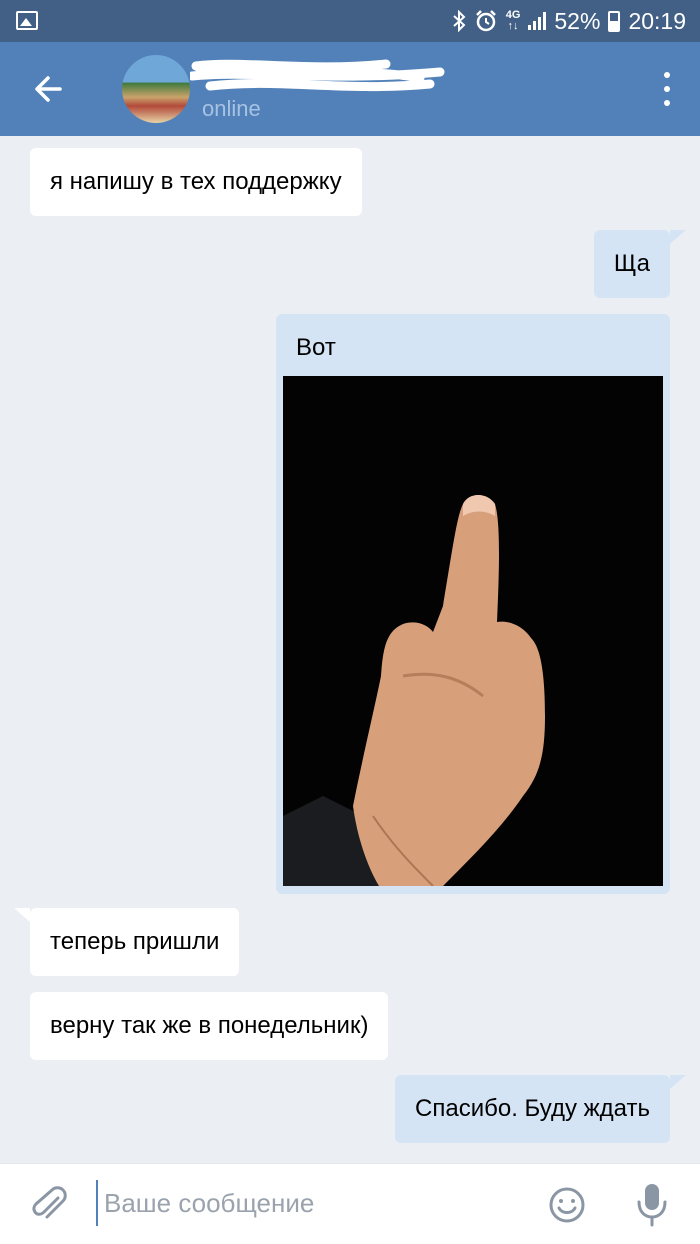  I want to click on message-text: теперь пришли, so click(135, 941).